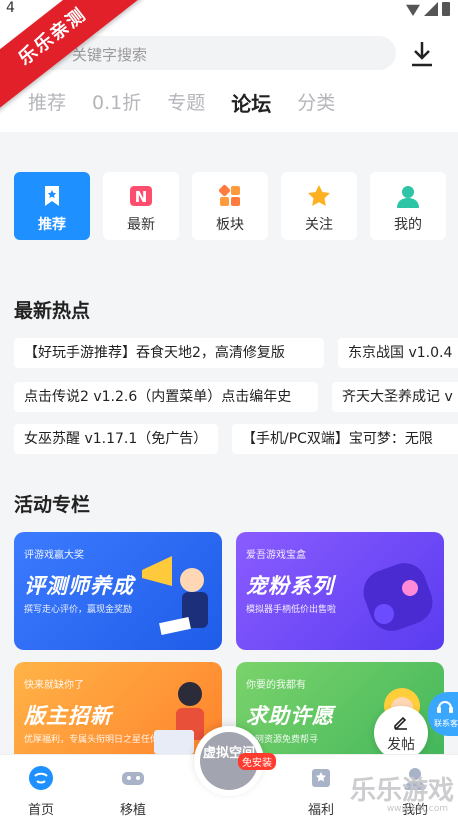 The image size is (458, 820). I want to click on quick-latest-button: N 最新, so click(141, 206).